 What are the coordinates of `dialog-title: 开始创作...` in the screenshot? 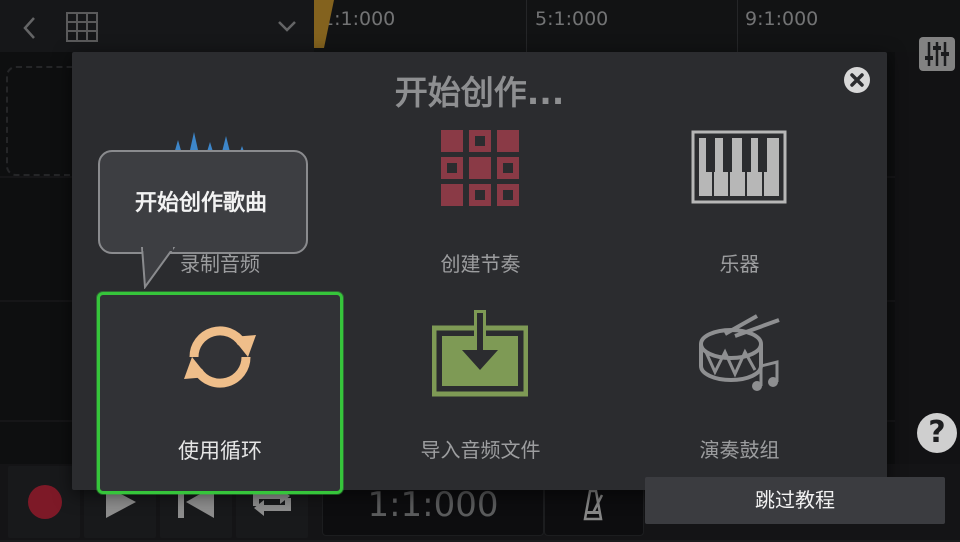 It's located at (479, 92).